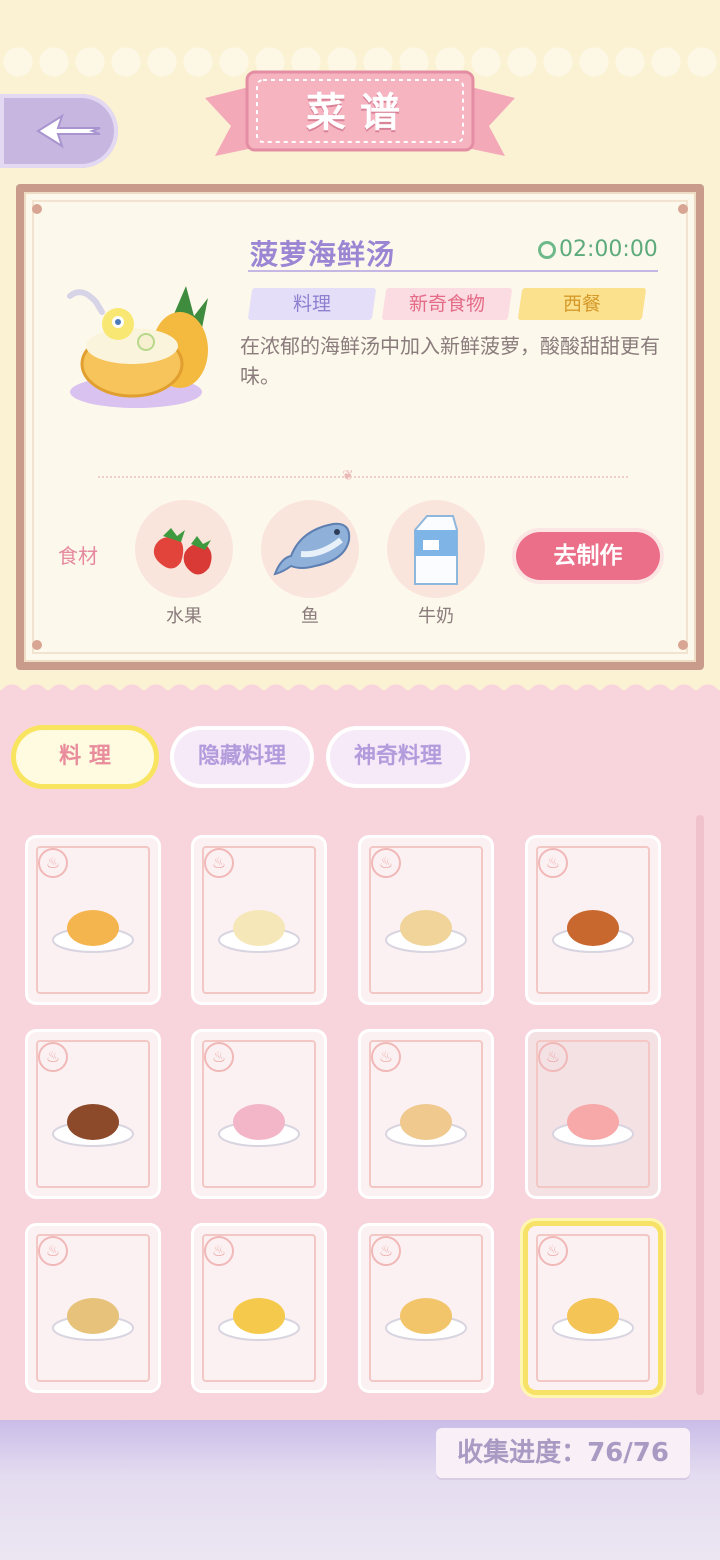 The width and height of the screenshot is (720, 1560). I want to click on cookies-icon, so click(93, 1319).